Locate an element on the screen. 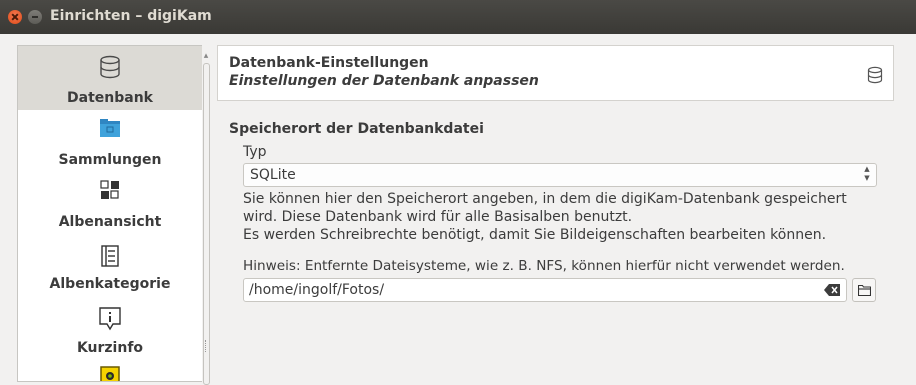  sidebar-item-datenbank: Datenbank is located at coordinates (110, 78).